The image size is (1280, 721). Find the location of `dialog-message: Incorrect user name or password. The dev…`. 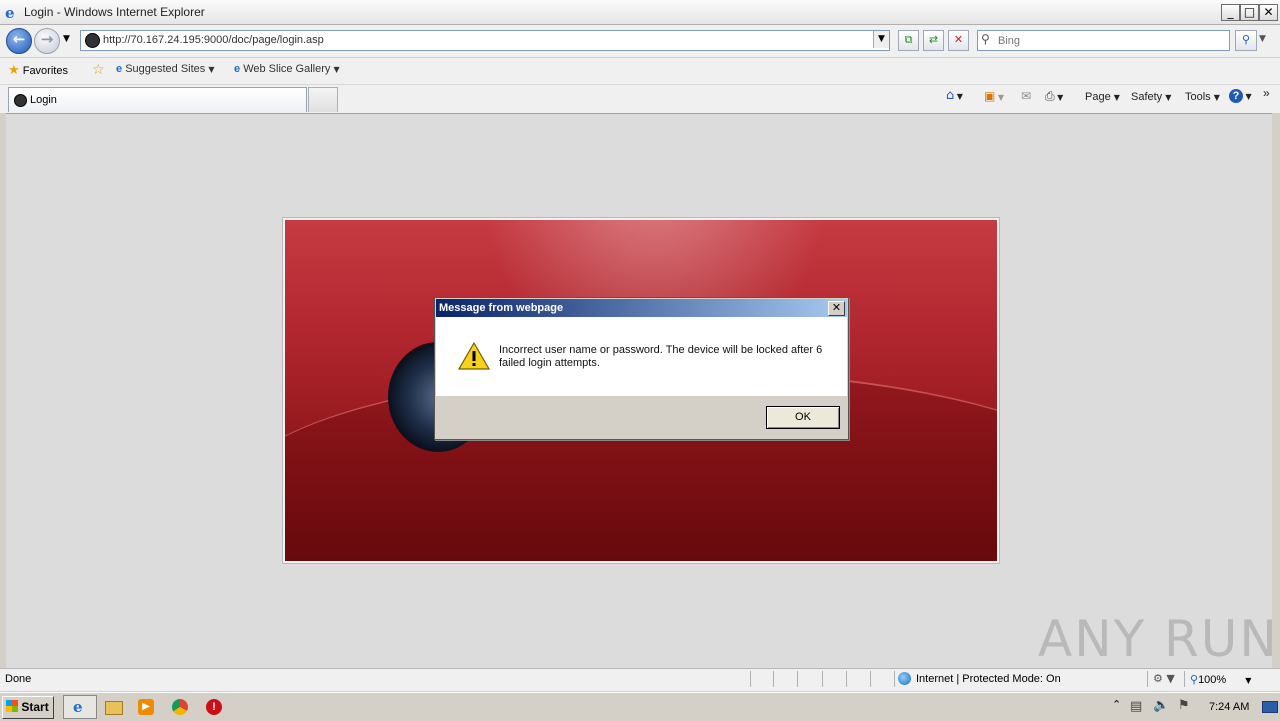

dialog-message: Incorrect user name or password. The dev… is located at coordinates (661, 356).